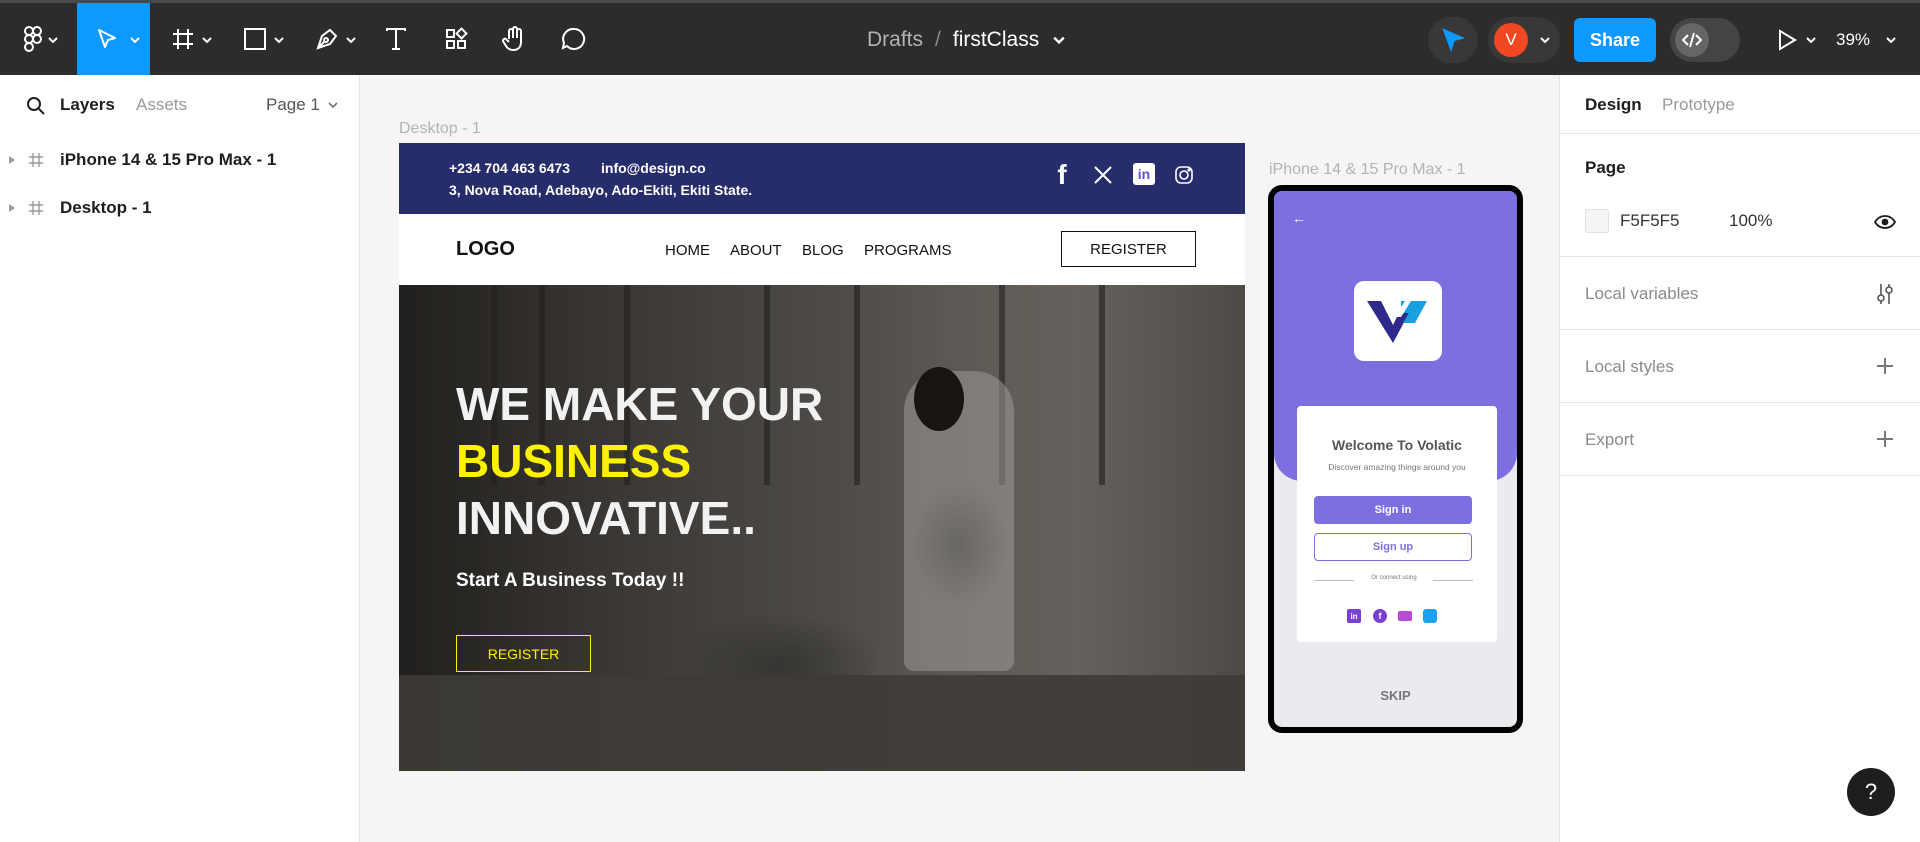 The height and width of the screenshot is (842, 1920). What do you see at coordinates (334, 39) in the screenshot?
I see `pen-tool-button` at bounding box center [334, 39].